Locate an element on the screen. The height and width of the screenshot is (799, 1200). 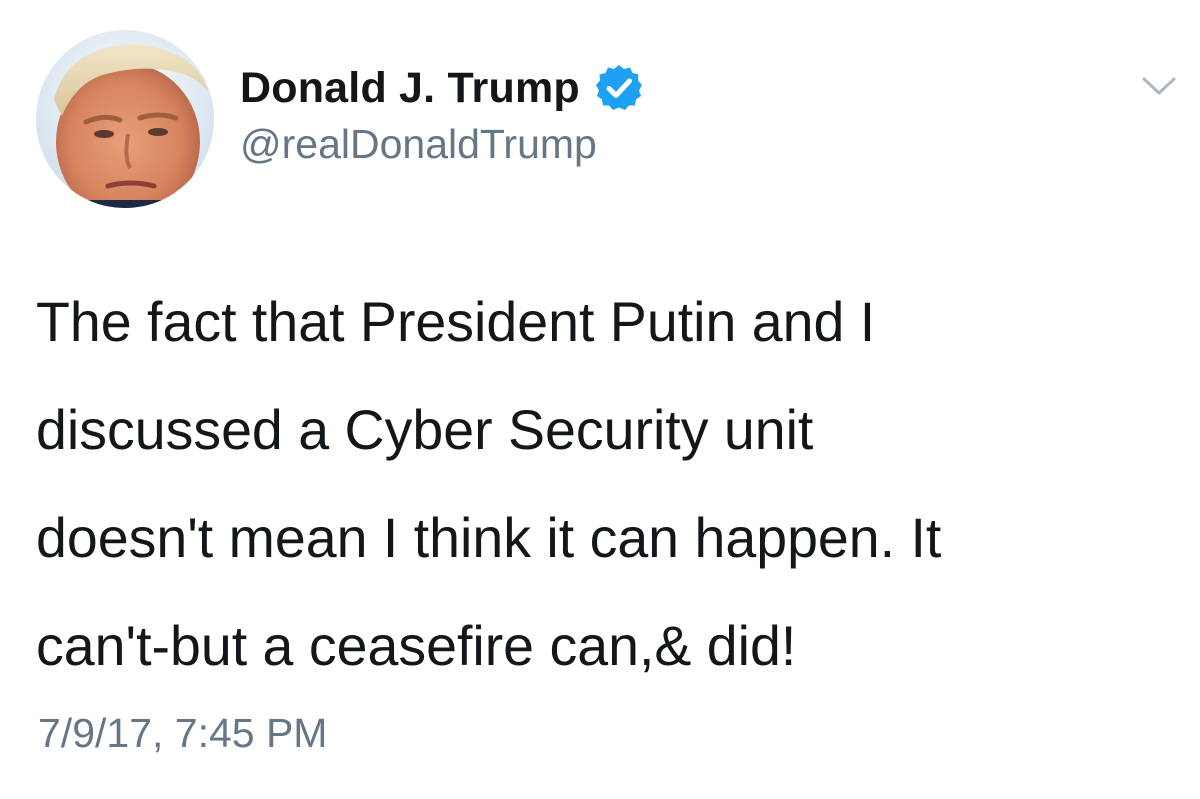
author-name-row: Donald J. Trump is located at coordinates (442, 88).